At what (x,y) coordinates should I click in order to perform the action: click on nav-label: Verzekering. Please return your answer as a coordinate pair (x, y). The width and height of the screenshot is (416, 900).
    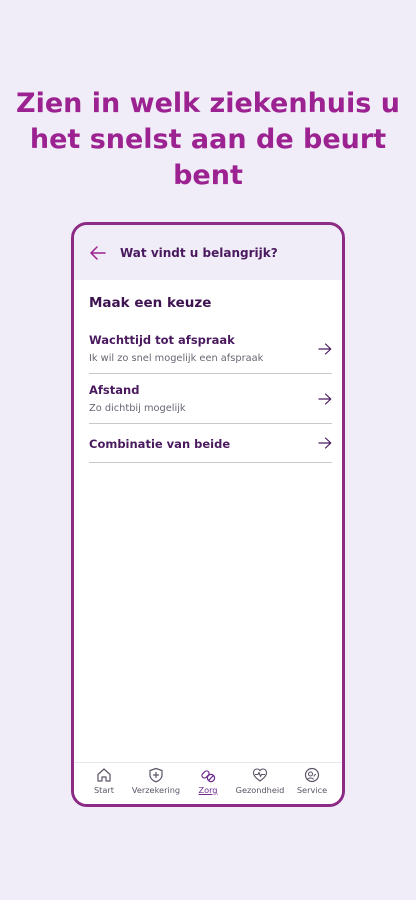
    Looking at the image, I should click on (156, 790).